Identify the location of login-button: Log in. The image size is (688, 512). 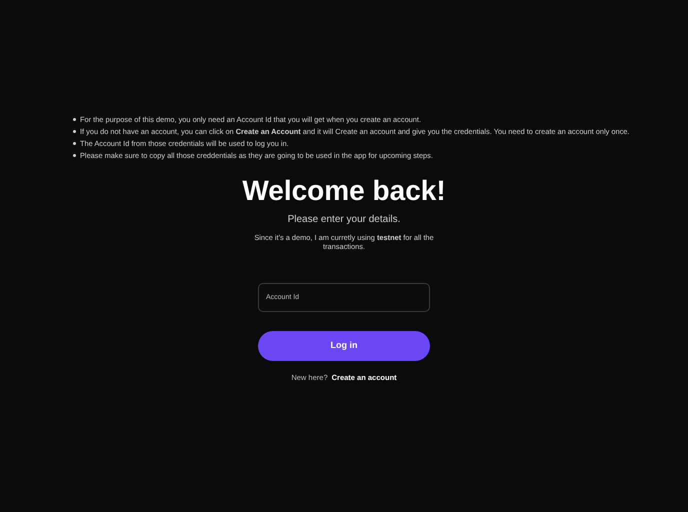
(344, 346).